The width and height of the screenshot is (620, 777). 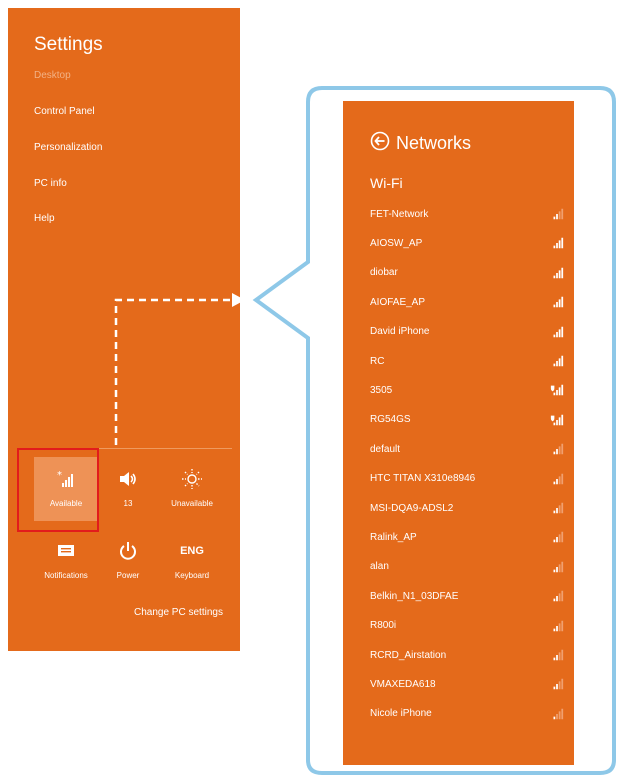 I want to click on network-name: AIOFAE_AP, so click(x=398, y=302).